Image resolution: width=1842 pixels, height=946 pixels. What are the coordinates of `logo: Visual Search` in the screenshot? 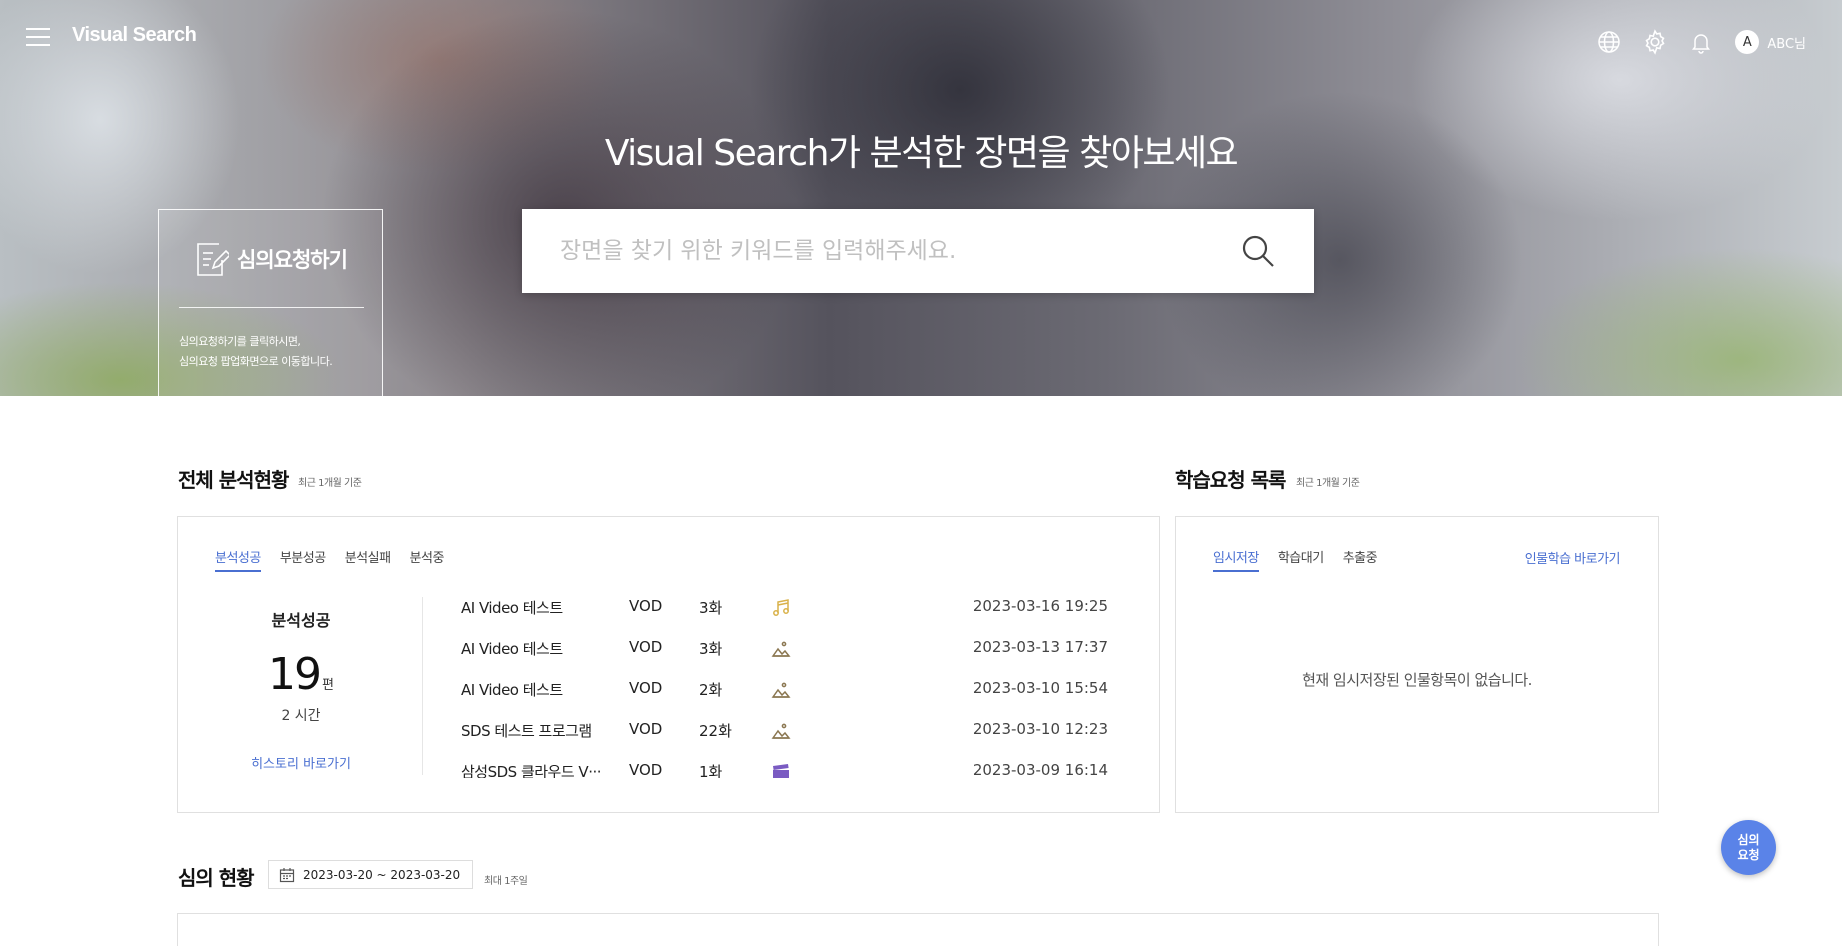 It's located at (134, 35).